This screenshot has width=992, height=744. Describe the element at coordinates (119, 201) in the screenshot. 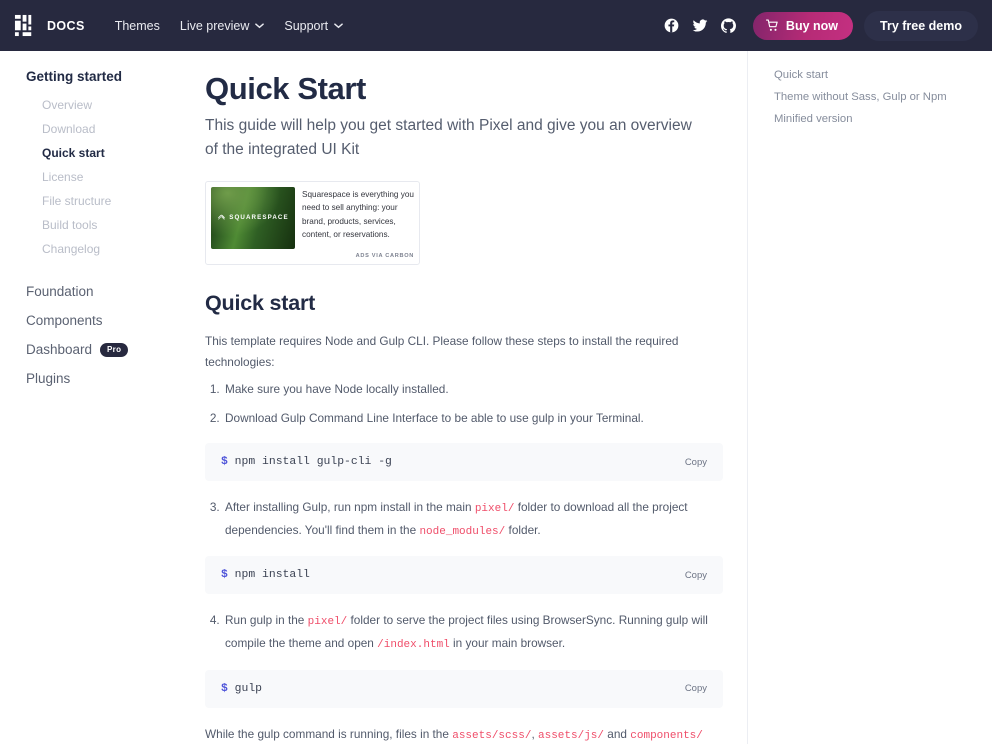

I see `sidebar-item-file-structure: File structure` at that location.